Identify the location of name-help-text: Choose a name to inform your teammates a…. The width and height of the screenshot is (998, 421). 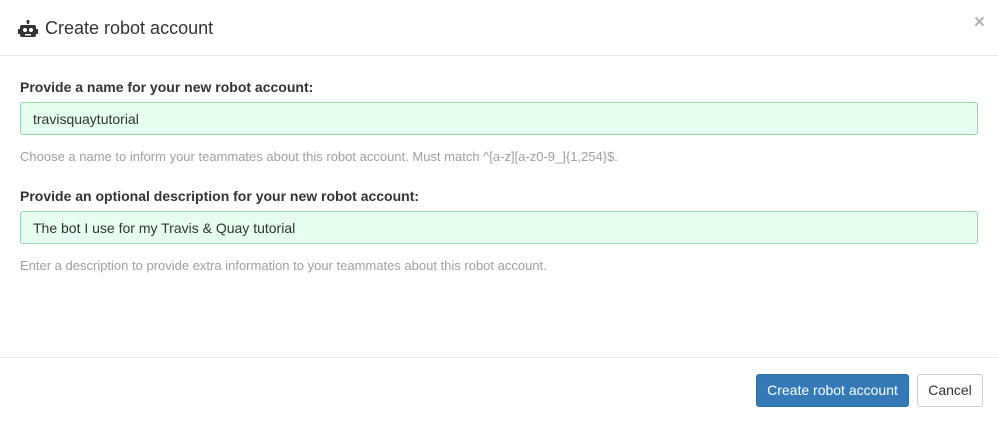
(319, 156).